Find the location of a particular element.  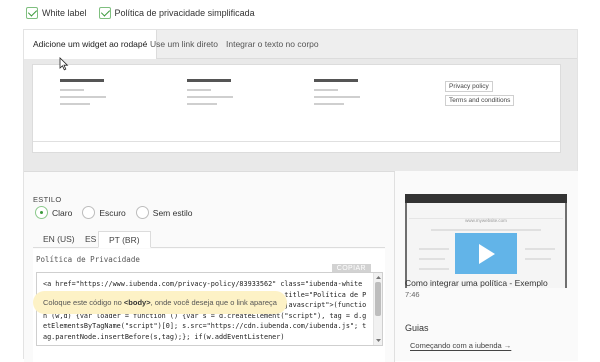

style-radio-light: Claro is located at coordinates (53, 212).